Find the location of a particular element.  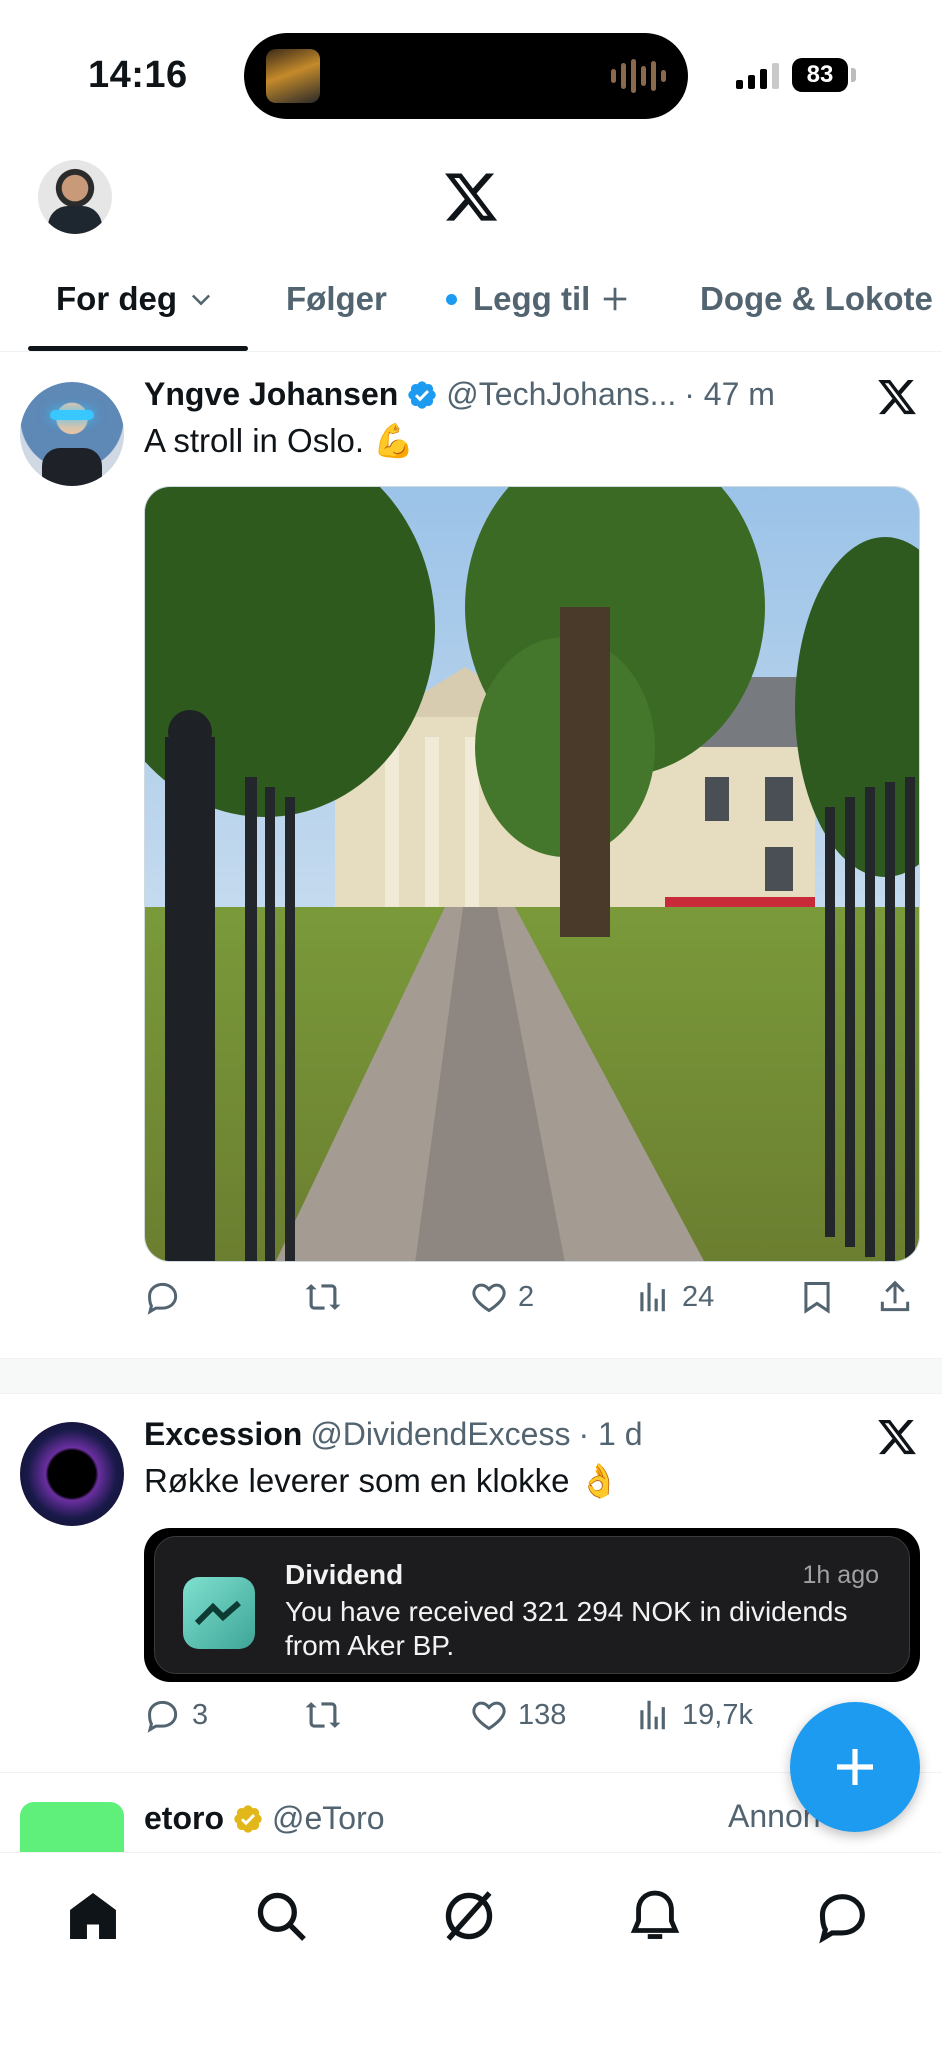

notification-time: 1h ago is located at coordinates (840, 1575).